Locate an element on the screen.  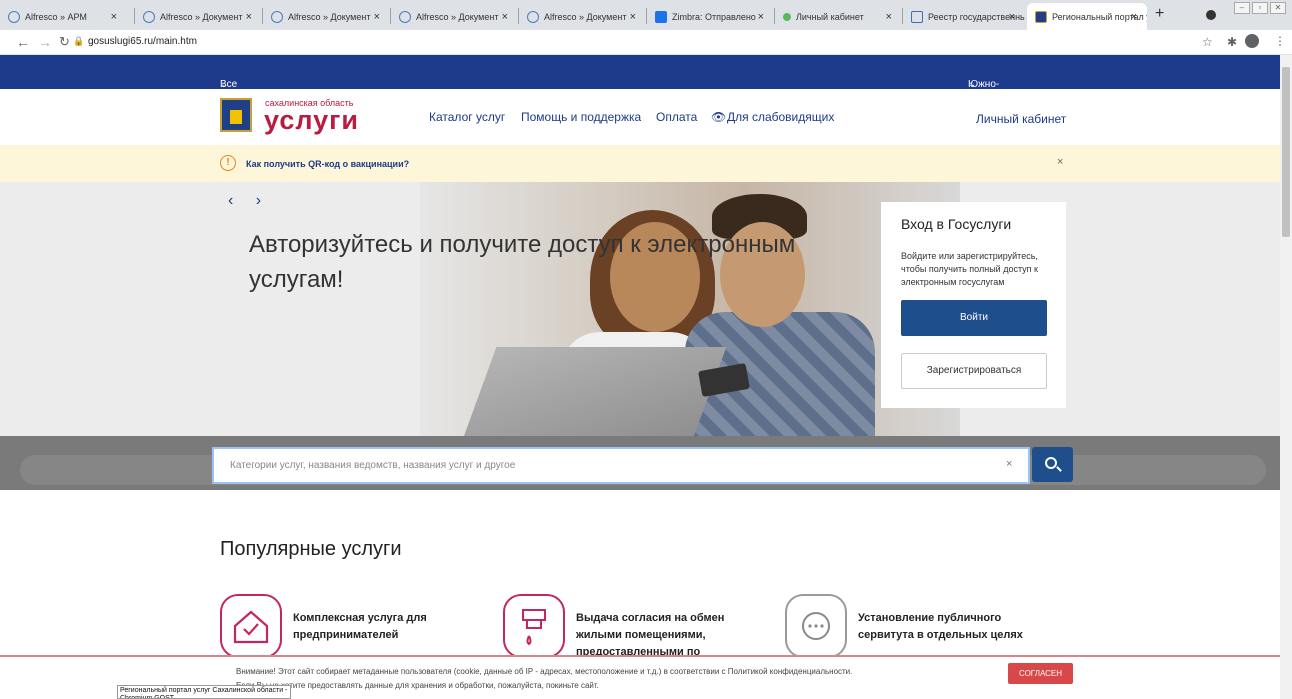
browser-tab: Alfresco » АРМ × is located at coordinates (63, 16).